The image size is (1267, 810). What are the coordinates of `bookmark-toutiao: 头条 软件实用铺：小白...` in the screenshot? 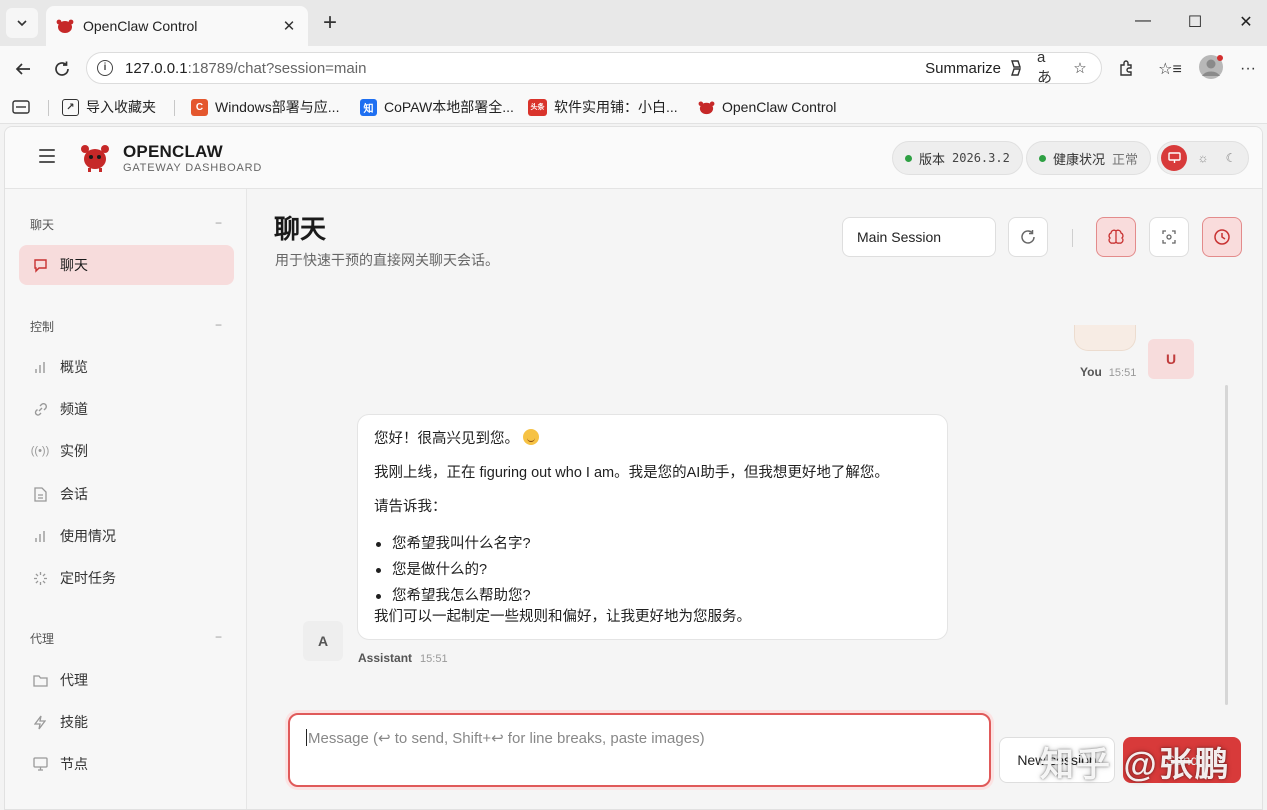 It's located at (603, 107).